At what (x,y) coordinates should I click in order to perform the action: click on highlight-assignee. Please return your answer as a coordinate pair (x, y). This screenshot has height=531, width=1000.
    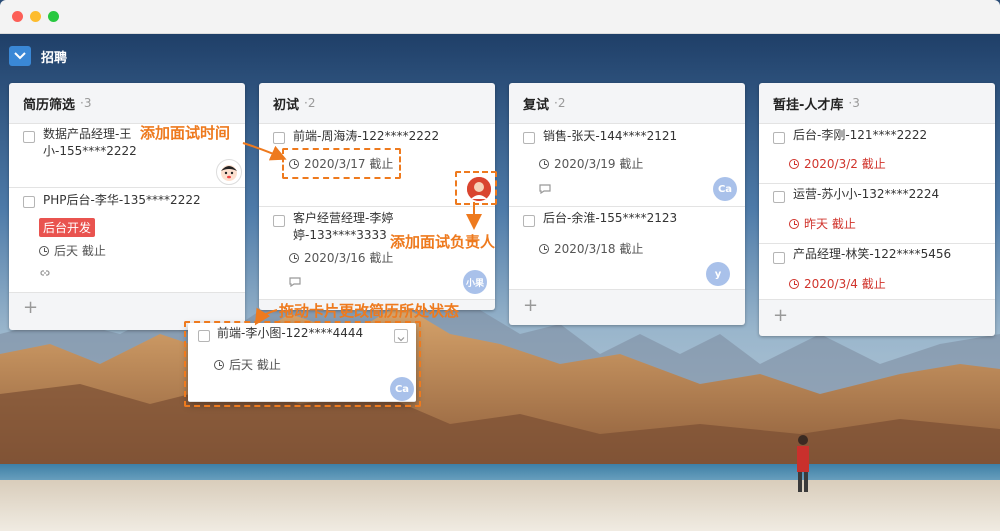
    Looking at the image, I should click on (476, 188).